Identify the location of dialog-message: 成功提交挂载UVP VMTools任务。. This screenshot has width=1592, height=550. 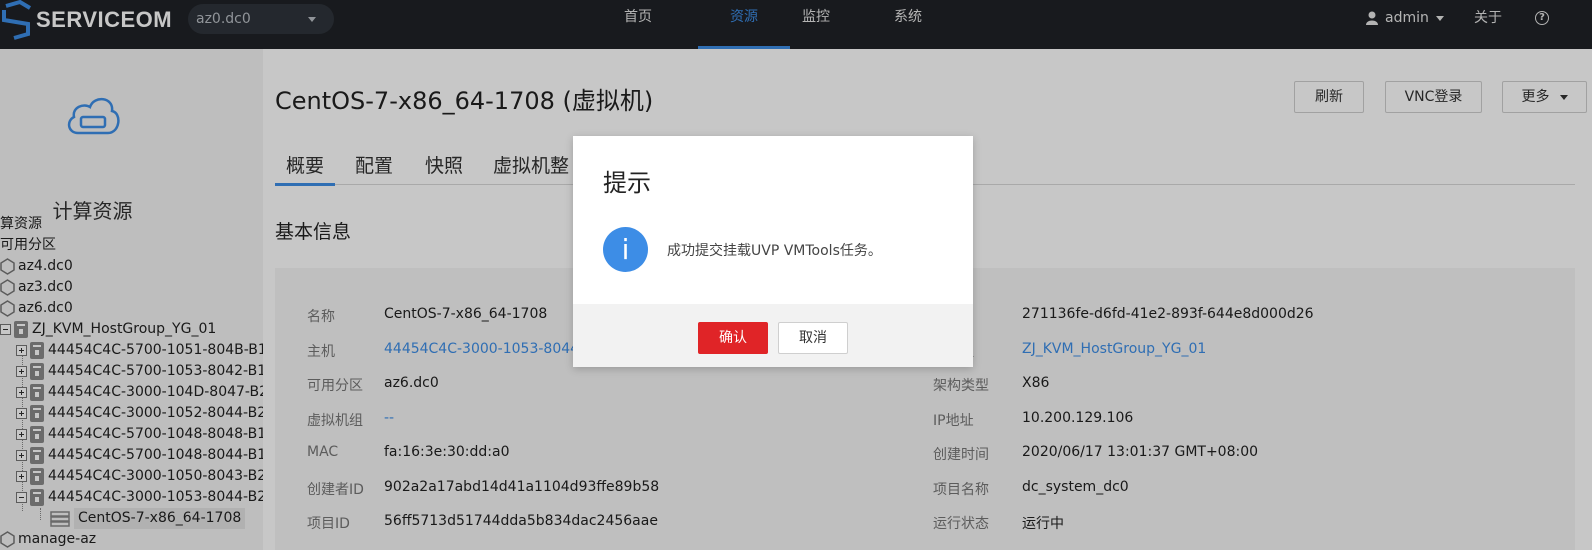
(774, 251).